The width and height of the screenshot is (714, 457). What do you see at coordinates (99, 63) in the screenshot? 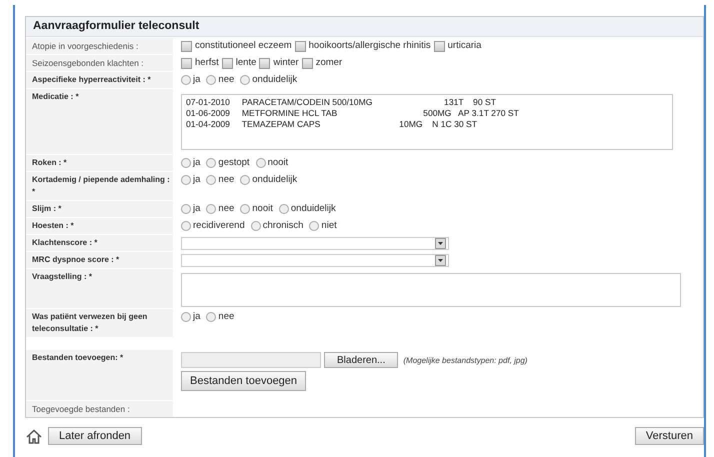
I see `field-label: Seizoensgebonden klachten :` at bounding box center [99, 63].